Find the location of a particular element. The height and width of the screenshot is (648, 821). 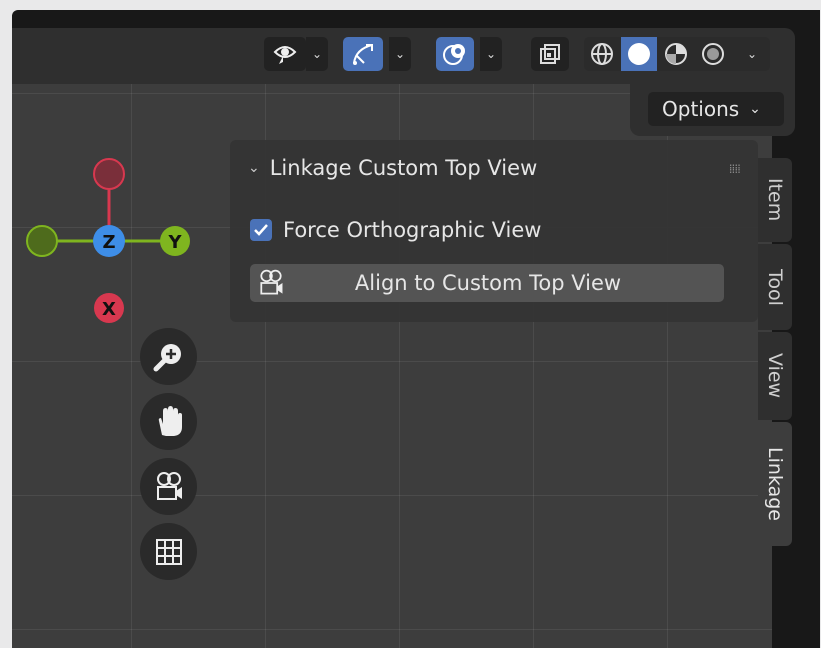

options-area: Options ⌄ is located at coordinates (712, 110).